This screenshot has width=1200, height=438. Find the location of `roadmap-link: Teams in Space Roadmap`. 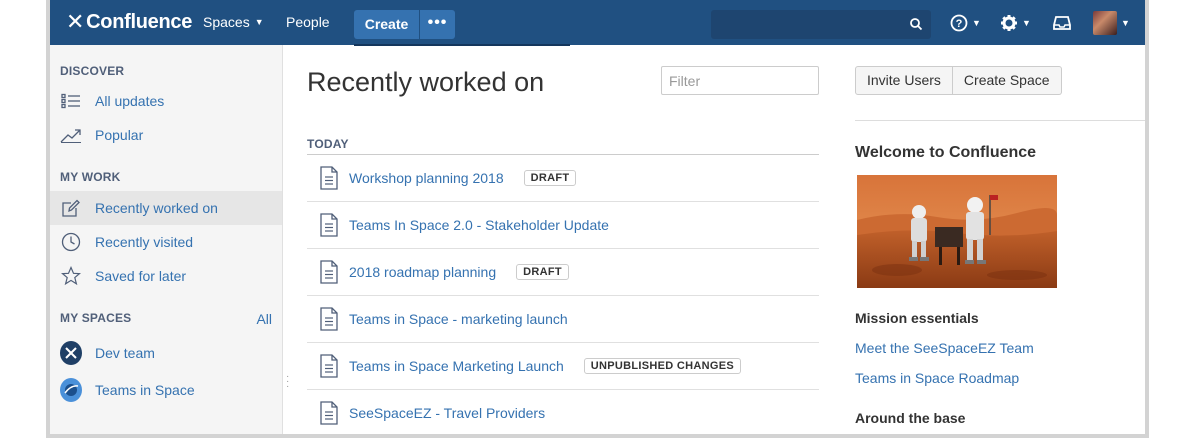

roadmap-link: Teams in Space Roadmap is located at coordinates (937, 378).